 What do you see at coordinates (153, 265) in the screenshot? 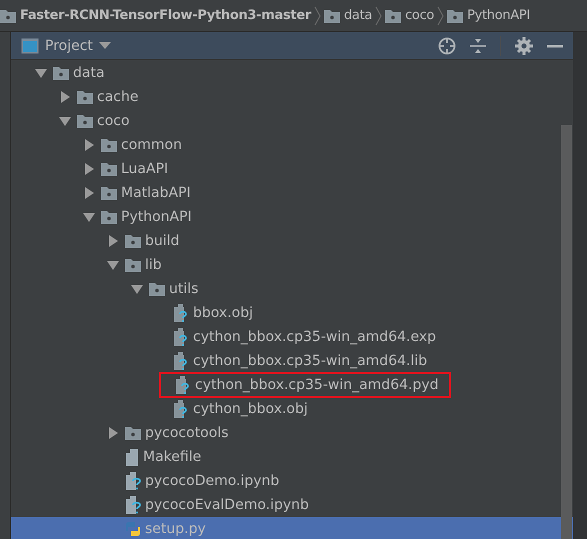
I see `folder-name: lib` at bounding box center [153, 265].